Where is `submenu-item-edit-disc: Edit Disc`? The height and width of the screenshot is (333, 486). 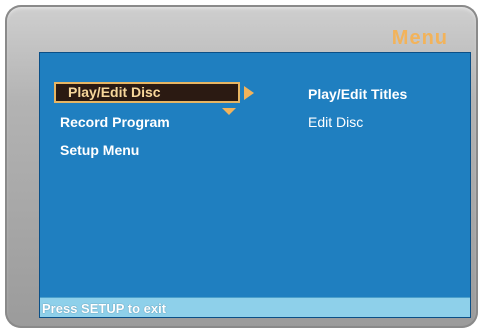 submenu-item-edit-disc: Edit Disc is located at coordinates (335, 122).